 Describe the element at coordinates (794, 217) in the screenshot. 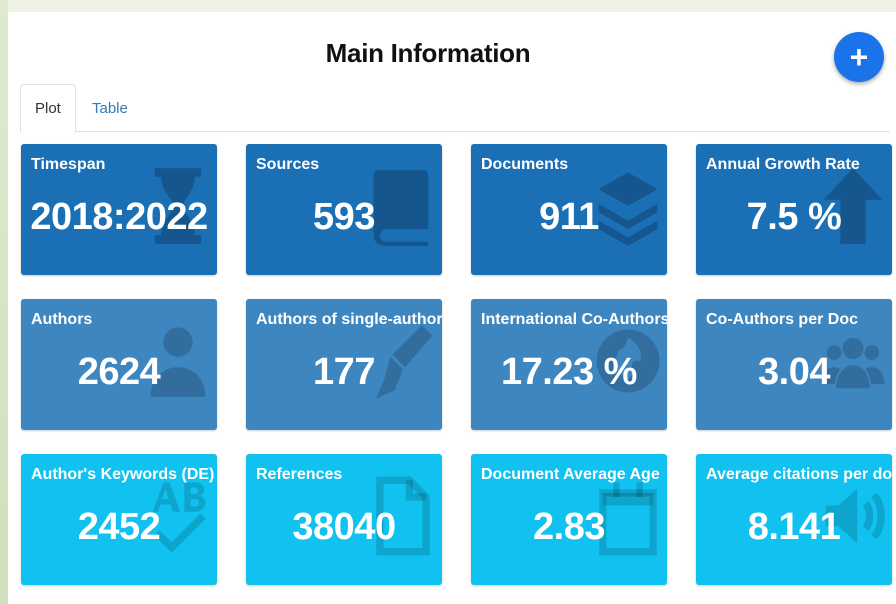

I see `card-value: 7.5 %` at that location.